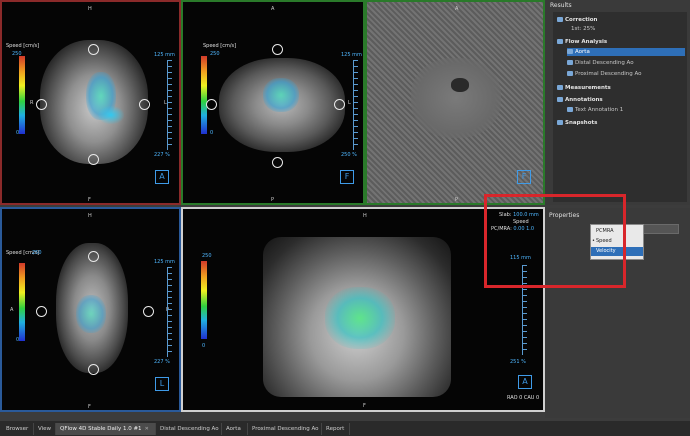 This screenshot has width=690, height=436. What do you see at coordinates (584, 88) in the screenshot?
I see `tree-item-measurements: Measurements` at bounding box center [584, 88].